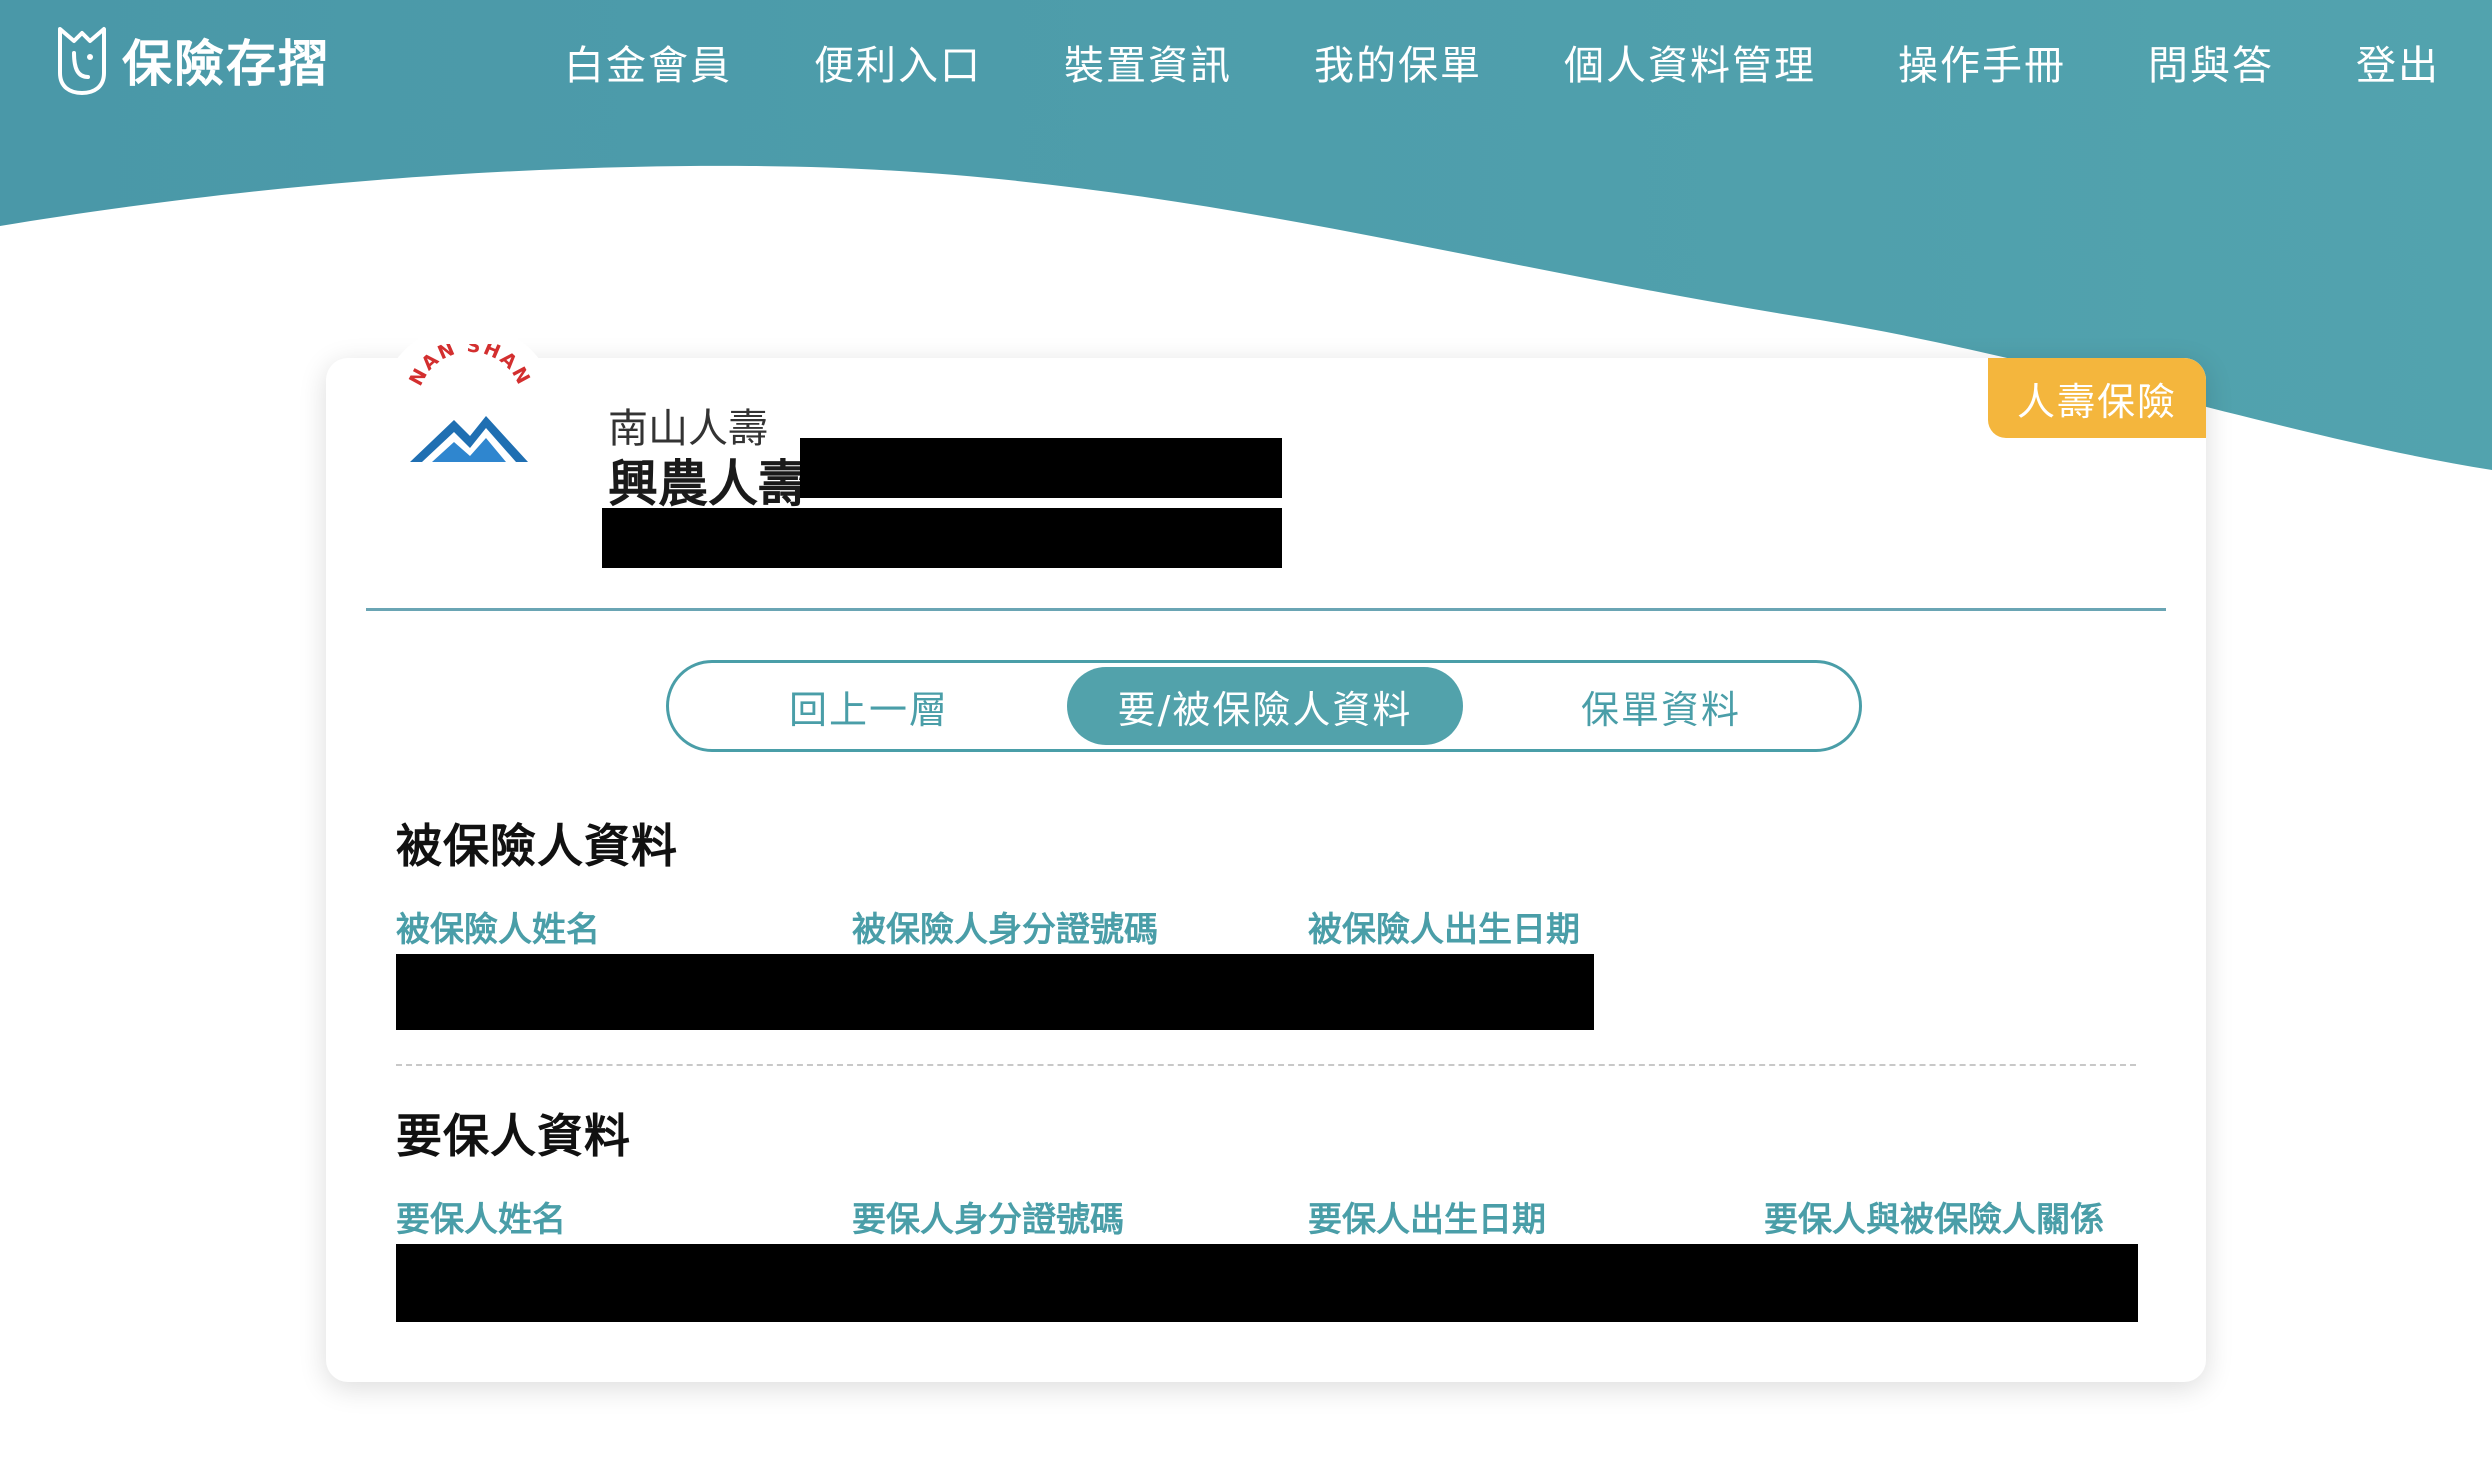  What do you see at coordinates (2211, 62) in the screenshot?
I see `nav-item-faq: 問與答` at bounding box center [2211, 62].